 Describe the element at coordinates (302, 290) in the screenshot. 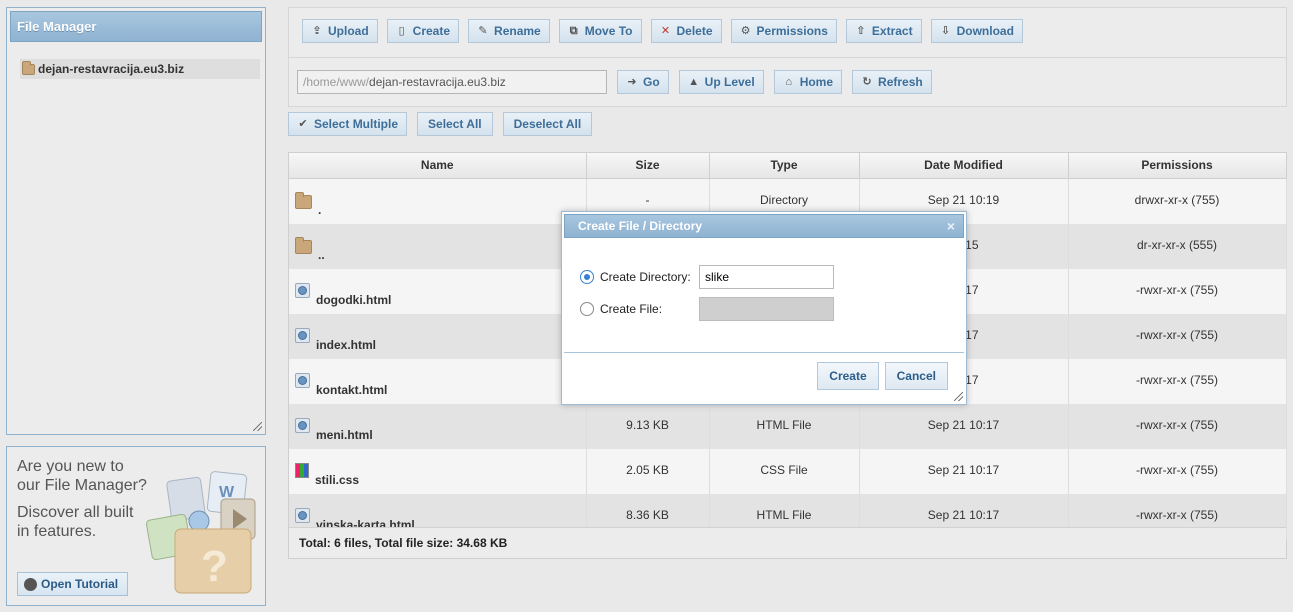

I see `html-file-icon` at that location.